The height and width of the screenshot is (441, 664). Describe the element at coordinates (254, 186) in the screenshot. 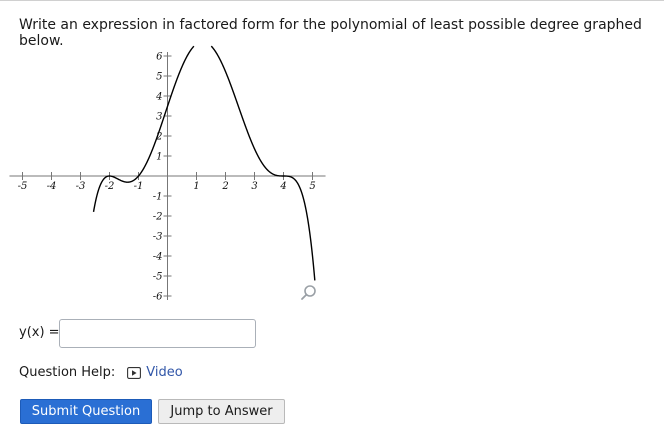

I see `x-tick-label: 3` at that location.